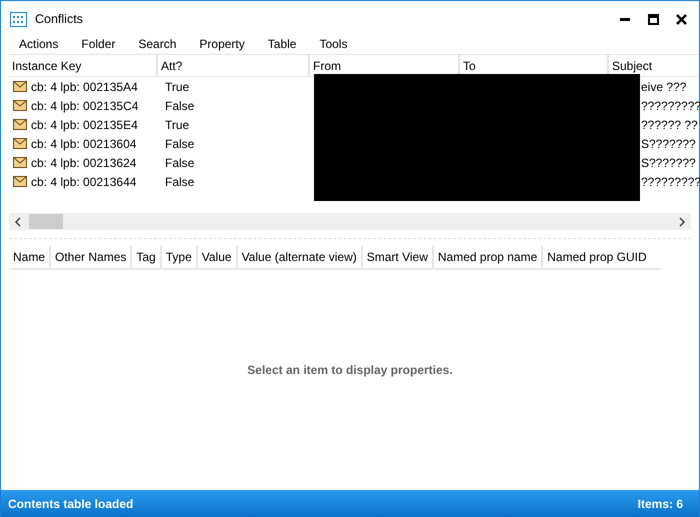  What do you see at coordinates (222, 44) in the screenshot?
I see `menu-item: Property` at bounding box center [222, 44].